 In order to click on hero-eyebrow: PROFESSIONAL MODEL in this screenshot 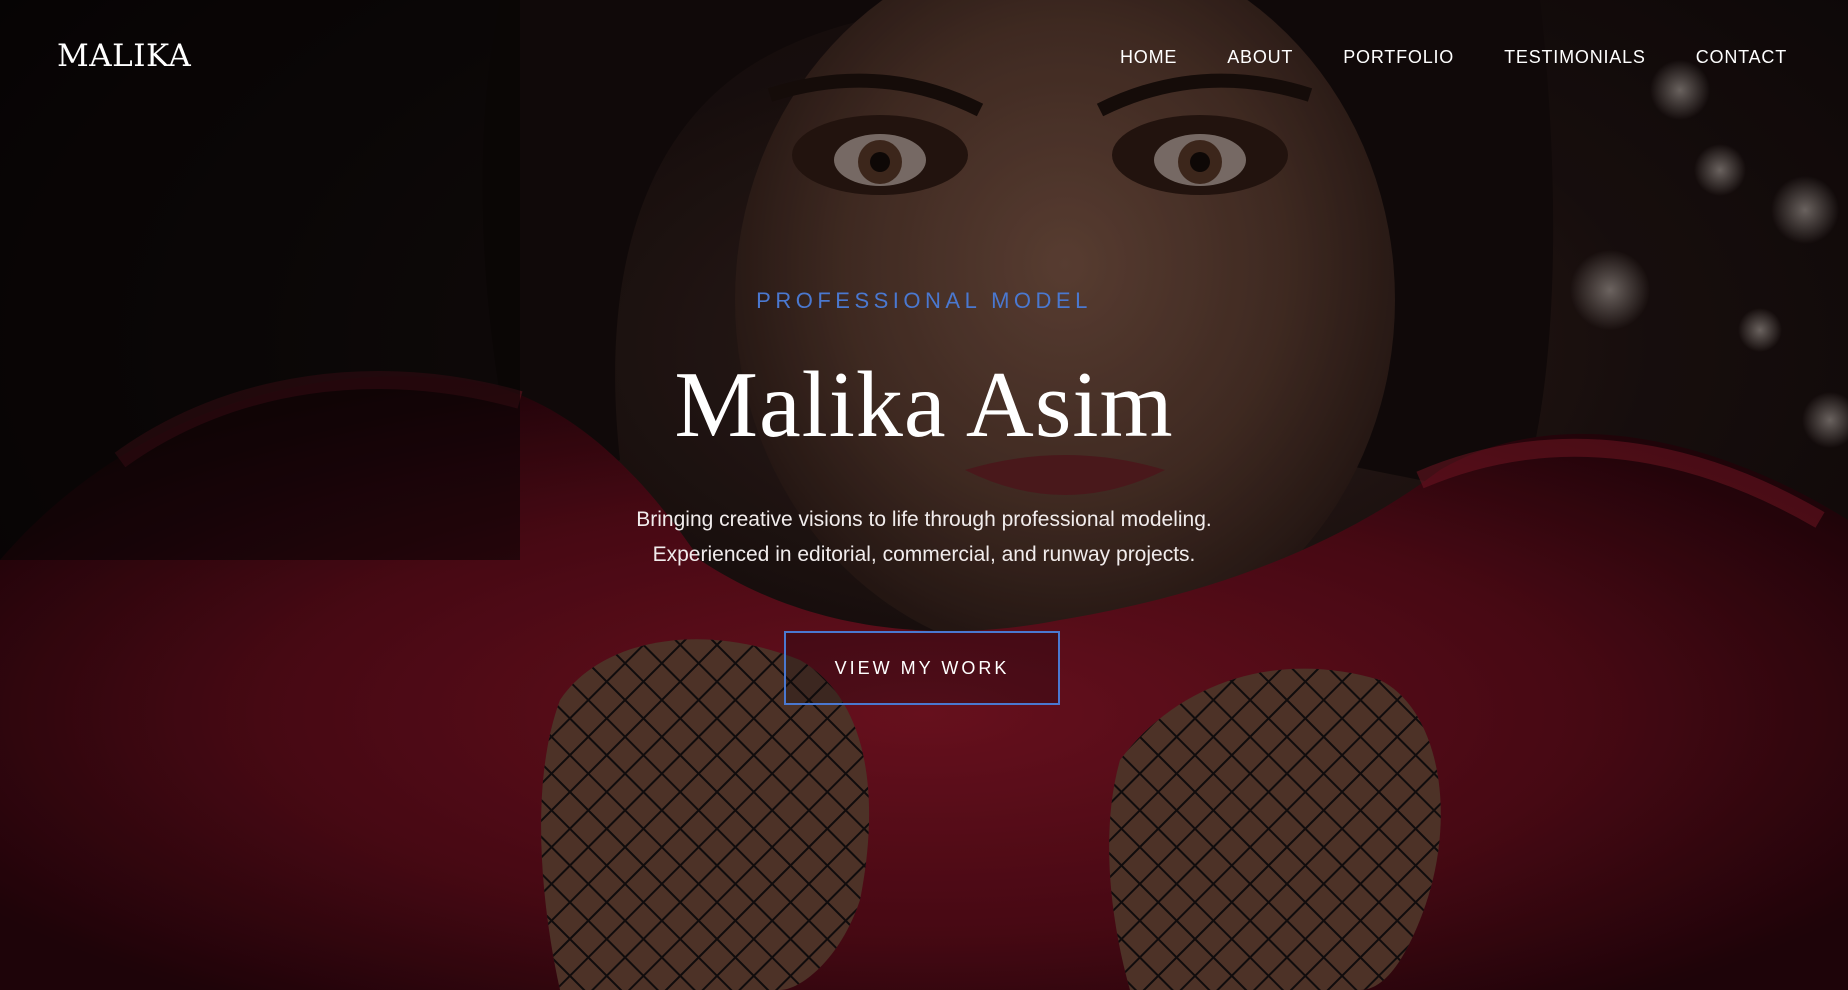, I will do `click(924, 300)`.